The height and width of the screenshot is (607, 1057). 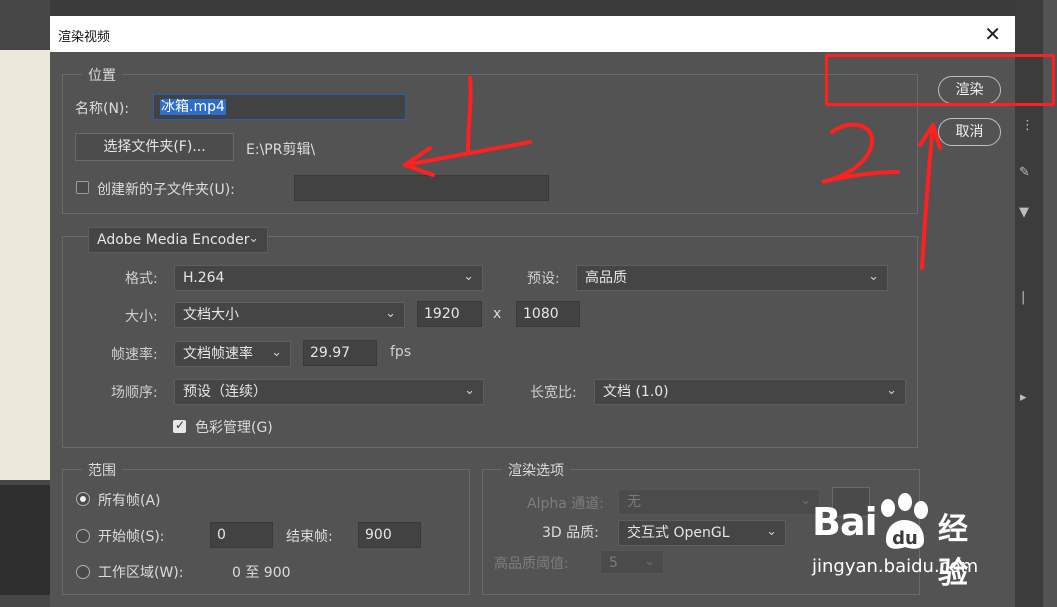 I want to click on start-frame-radio, so click(x=83, y=536).